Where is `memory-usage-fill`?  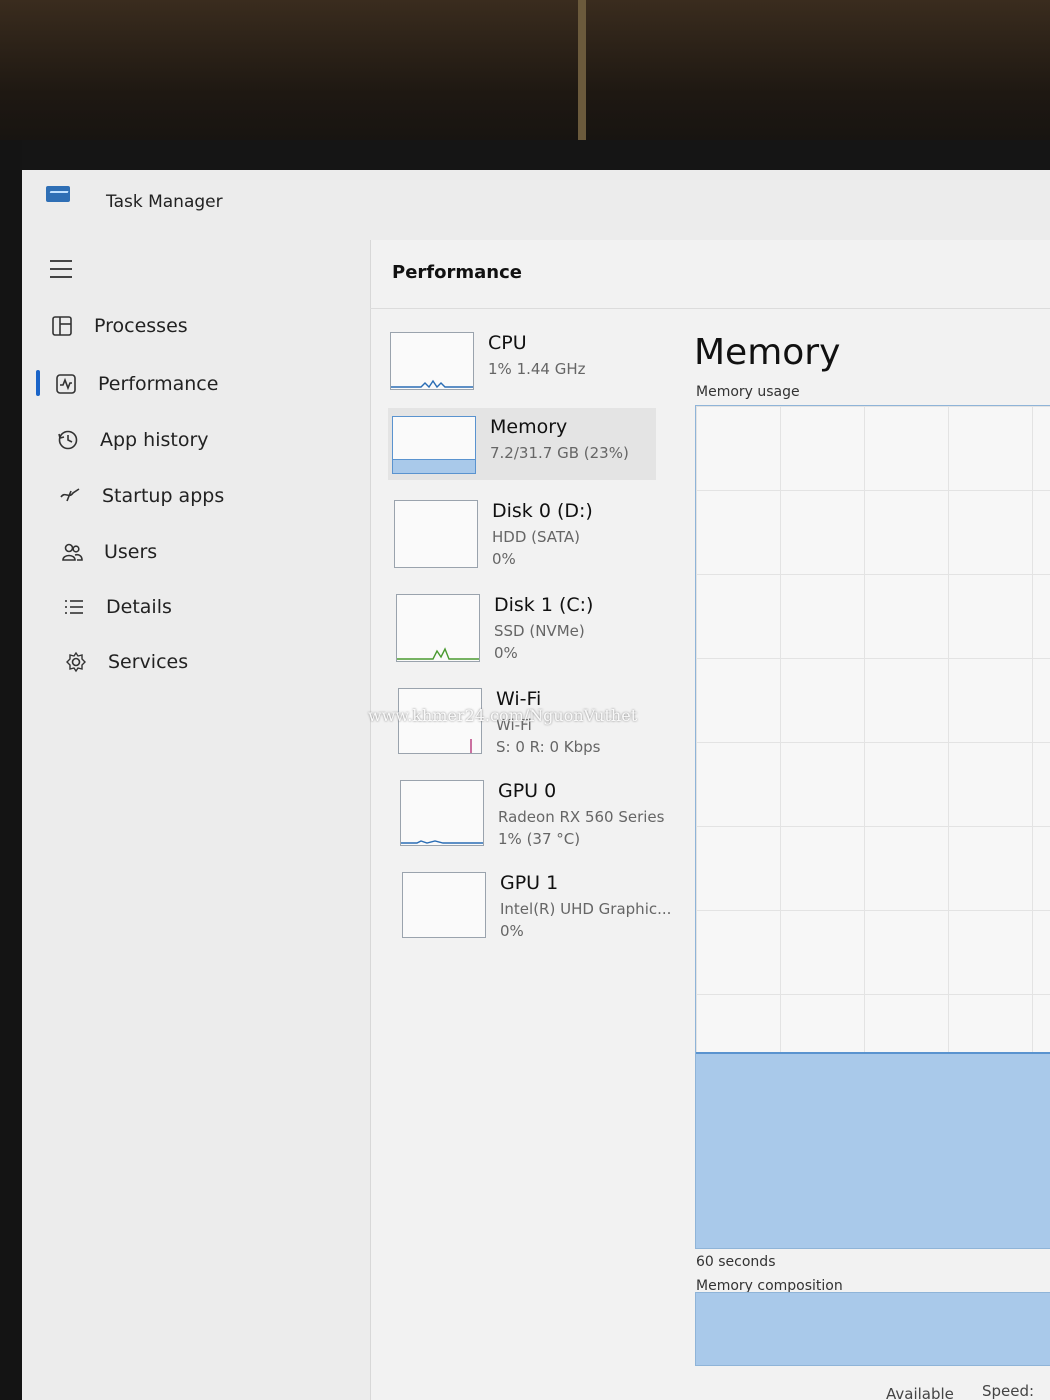
memory-usage-fill is located at coordinates (873, 1150).